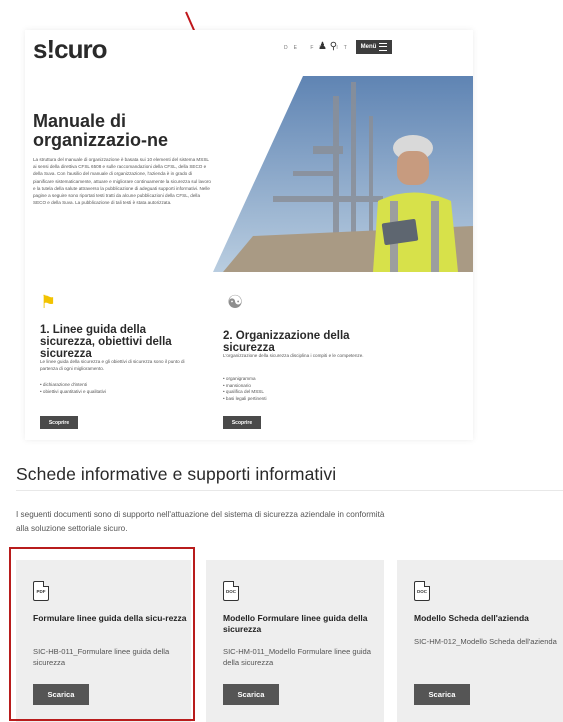  What do you see at coordinates (333, 46) in the screenshot?
I see `search-icon: ⚲` at bounding box center [333, 46].